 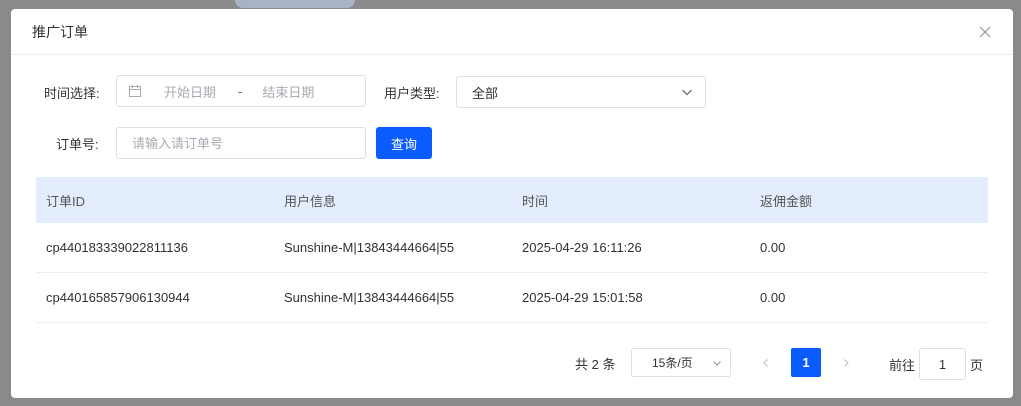 I want to click on table-header: 订单ID 用户信息 时间 返佣金额, so click(x=512, y=200).